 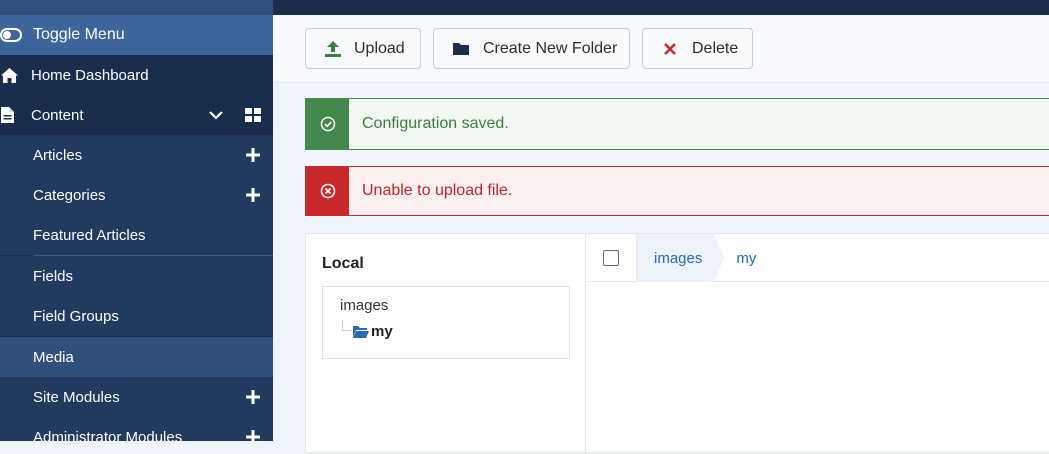 What do you see at coordinates (550, 48) in the screenshot?
I see `create-new-folder-label: Create New Folder` at bounding box center [550, 48].